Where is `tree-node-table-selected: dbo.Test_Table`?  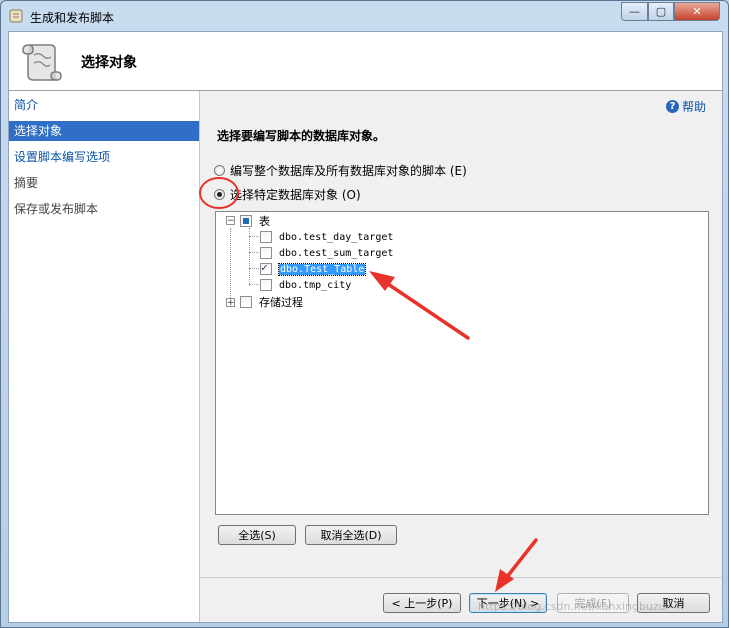
tree-node-table-selected: dbo.Test_Table is located at coordinates (313, 269).